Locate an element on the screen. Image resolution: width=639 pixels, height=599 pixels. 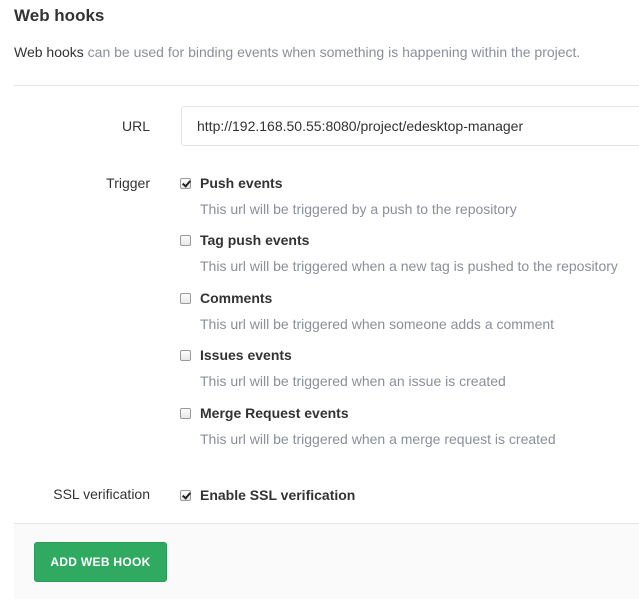
tag-push-events-label: Tag push events is located at coordinates (255, 240).